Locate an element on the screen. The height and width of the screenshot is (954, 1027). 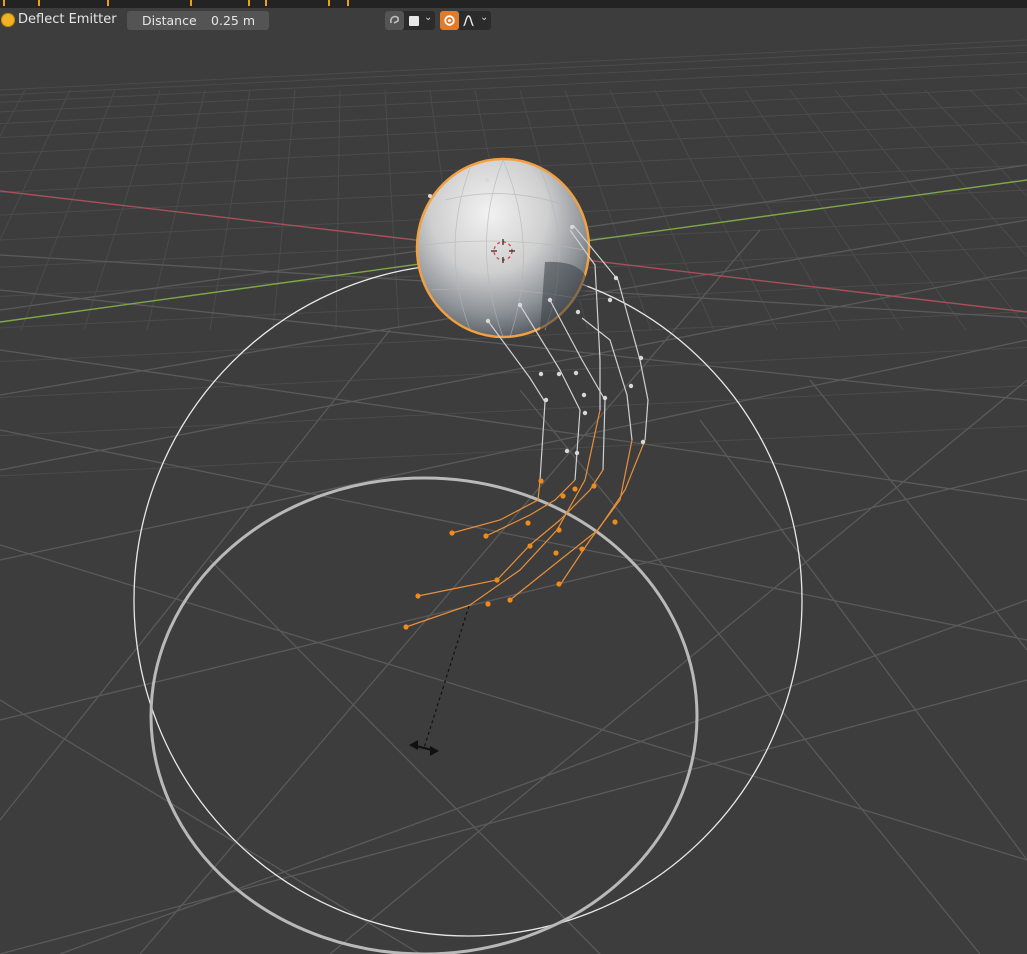
proportional-edit-group: ⌄ is located at coordinates (410, 20).